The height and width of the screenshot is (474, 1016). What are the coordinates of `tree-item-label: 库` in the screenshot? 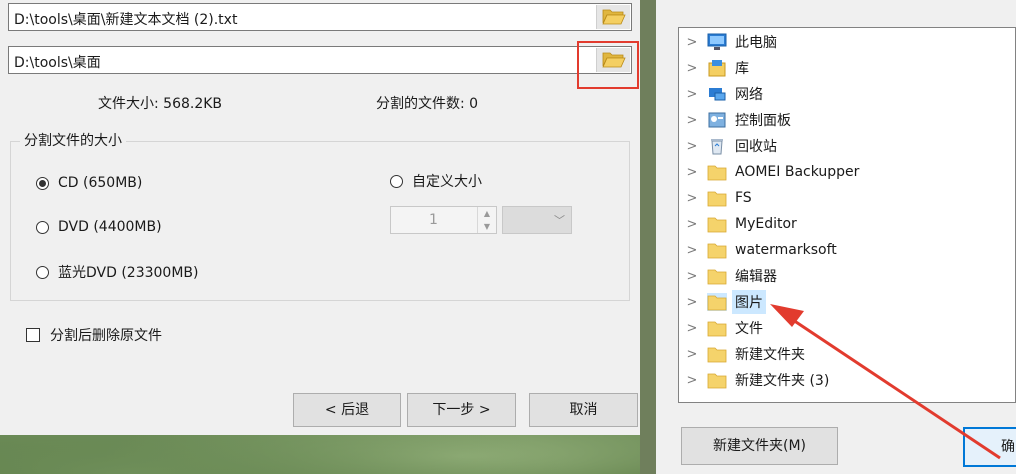 It's located at (742, 69).